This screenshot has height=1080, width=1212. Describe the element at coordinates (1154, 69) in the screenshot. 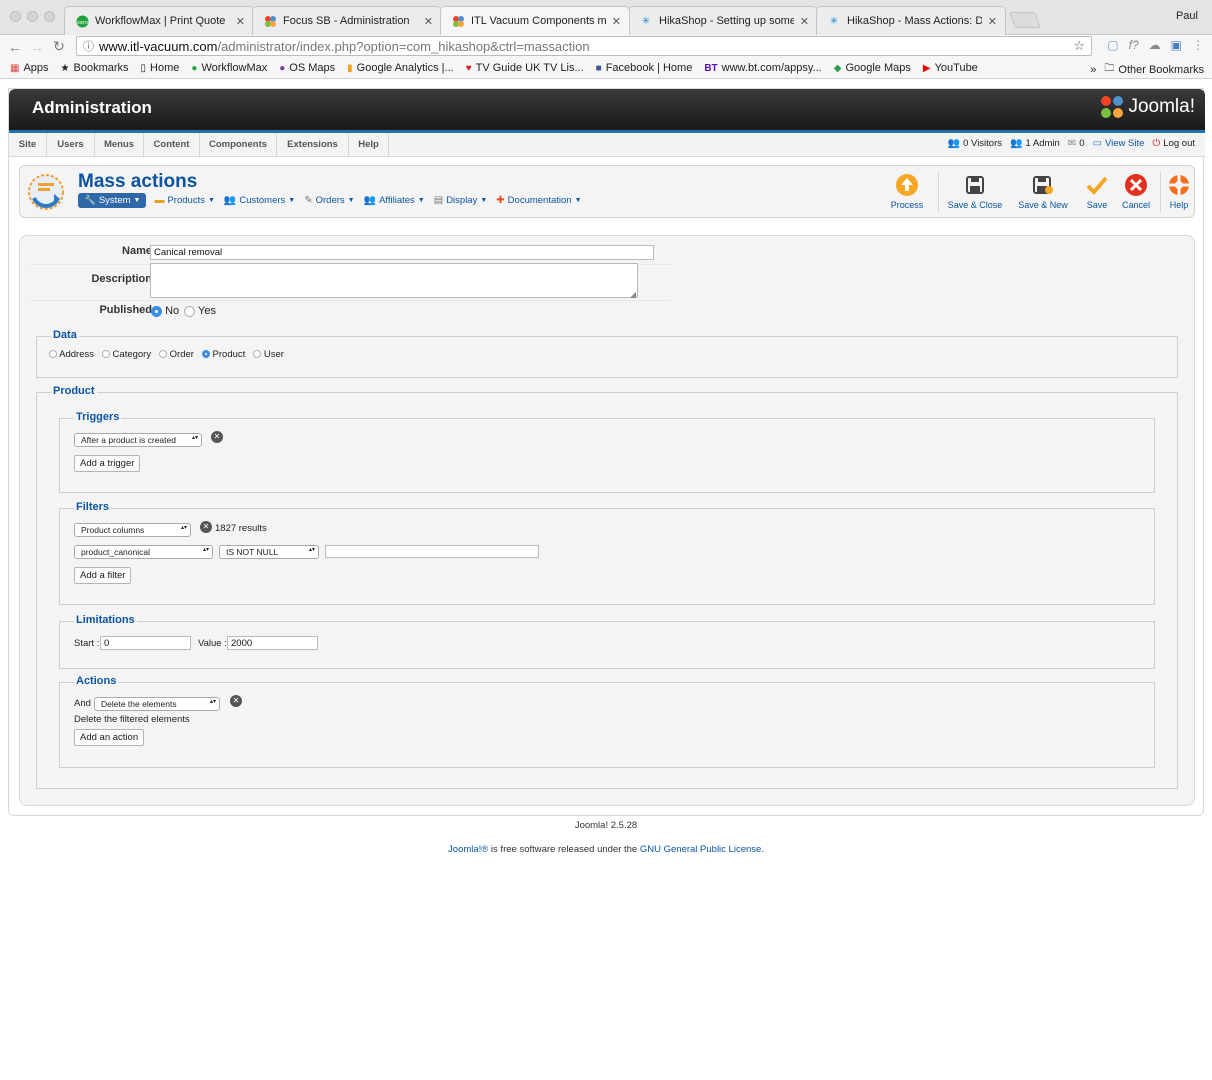

I see `other-bookmarks: 🗀 Other Bookmarks` at that location.